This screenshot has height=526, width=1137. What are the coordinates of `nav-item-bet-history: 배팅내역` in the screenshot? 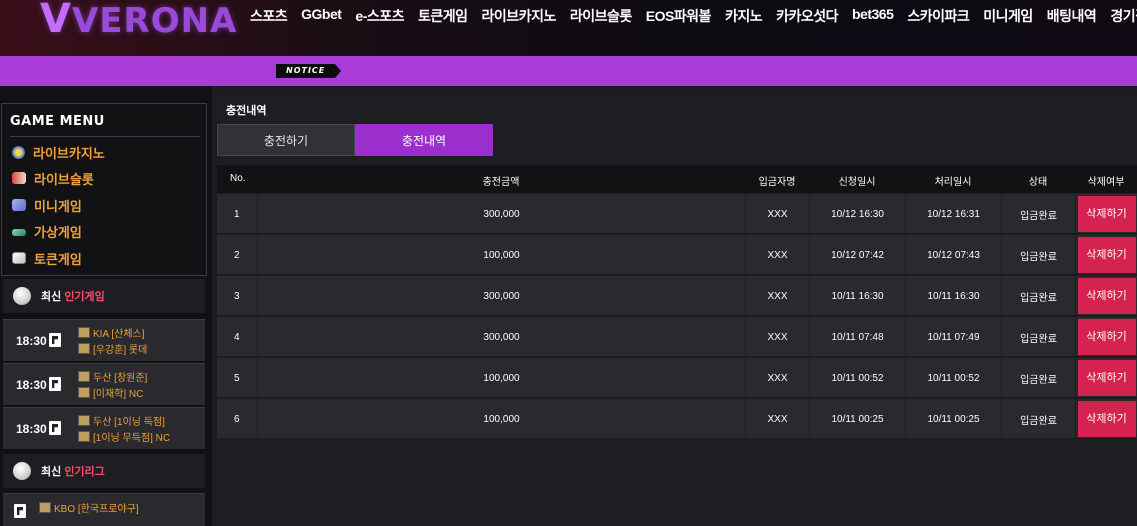 It's located at (1072, 16).